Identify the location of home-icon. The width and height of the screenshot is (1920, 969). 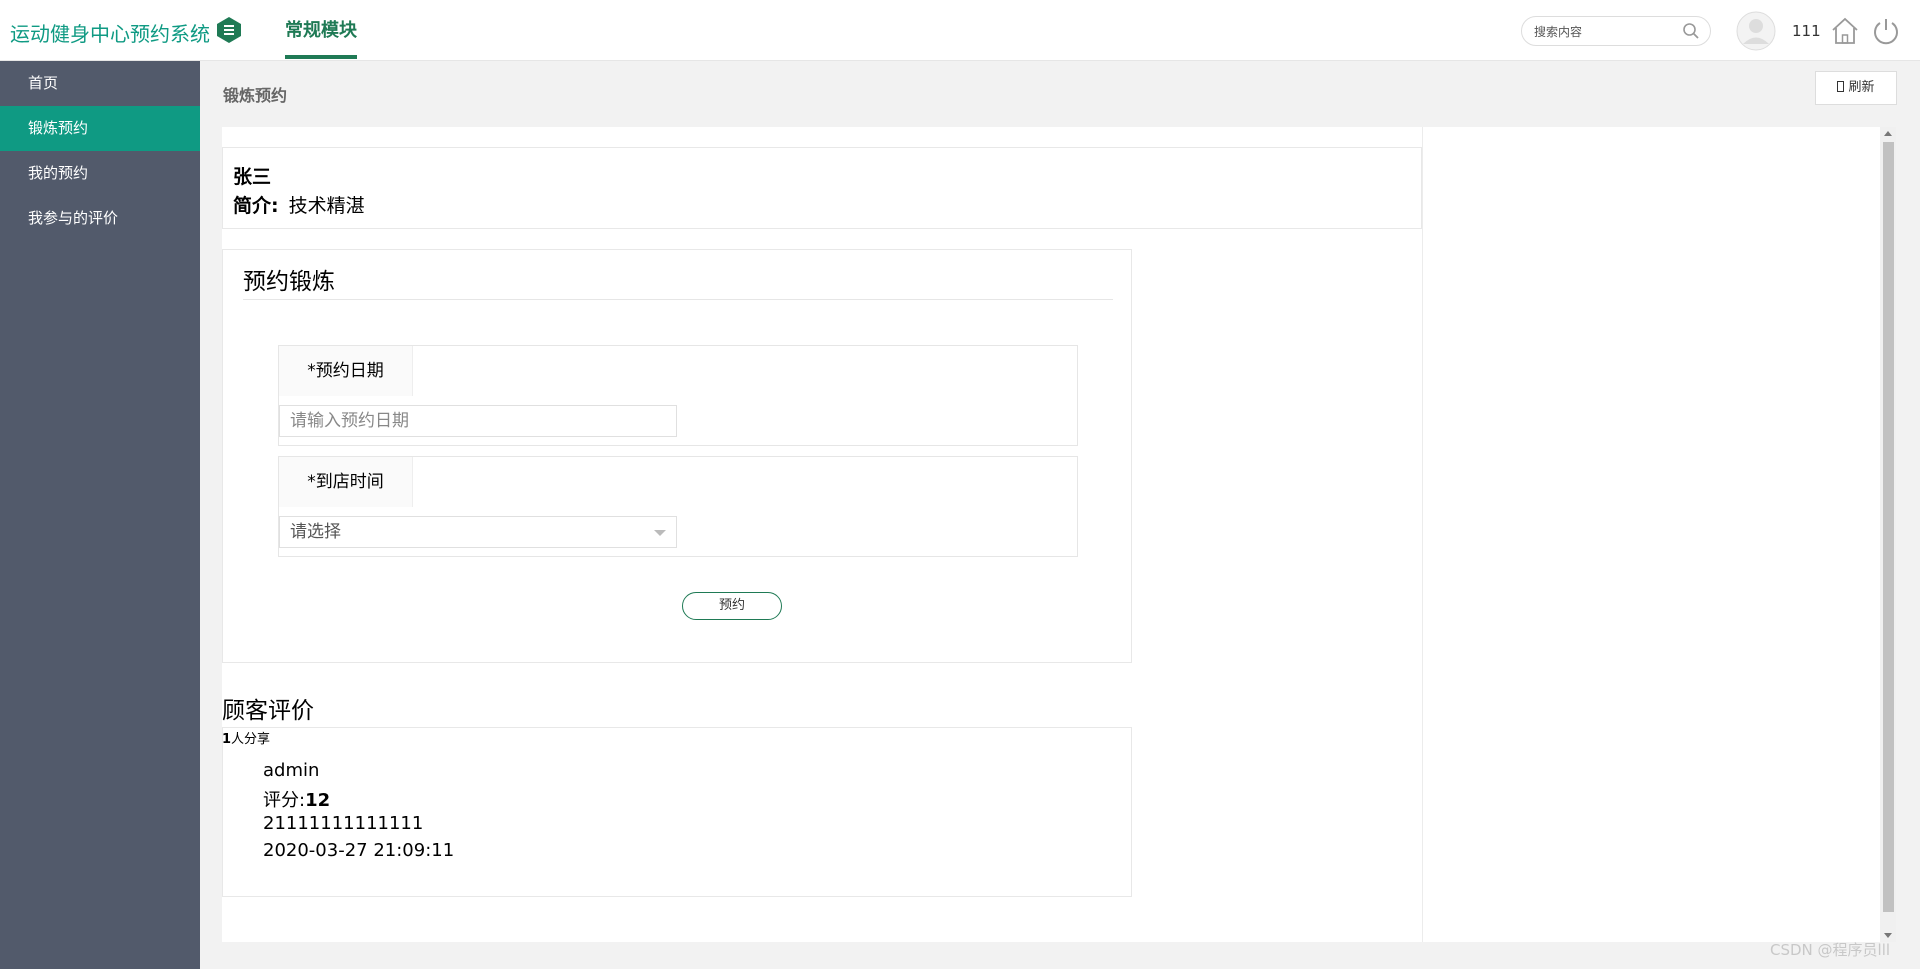
(1845, 31).